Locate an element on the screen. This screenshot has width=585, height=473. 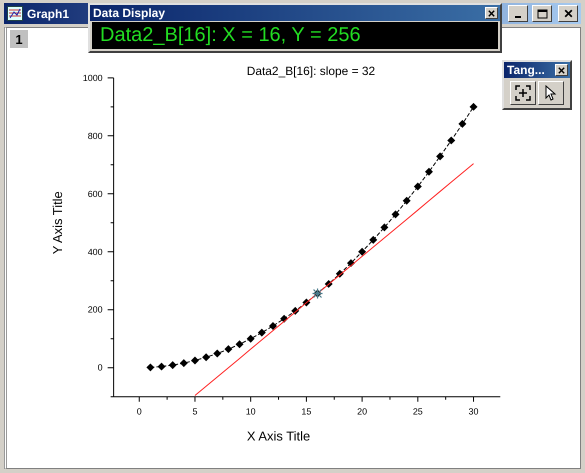
x-tick-label: 25 is located at coordinates (417, 411).